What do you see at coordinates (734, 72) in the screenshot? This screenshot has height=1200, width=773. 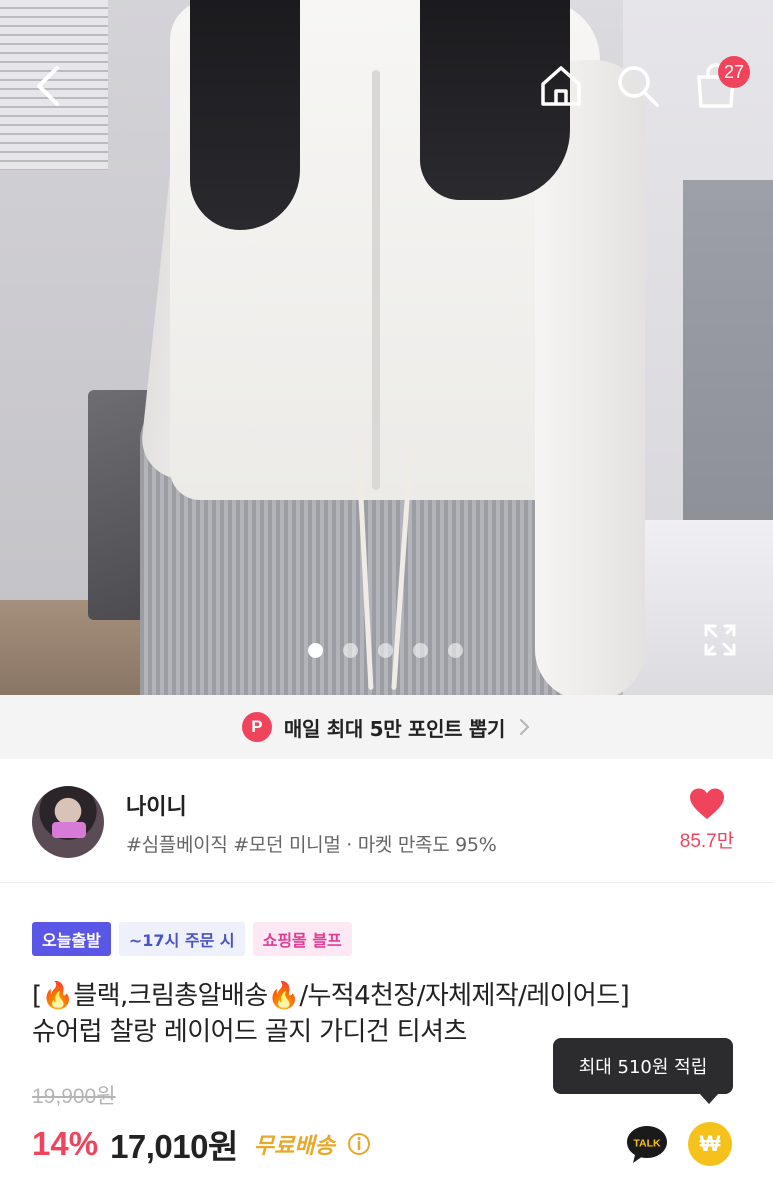 I see `cart-count-badge: 27` at bounding box center [734, 72].